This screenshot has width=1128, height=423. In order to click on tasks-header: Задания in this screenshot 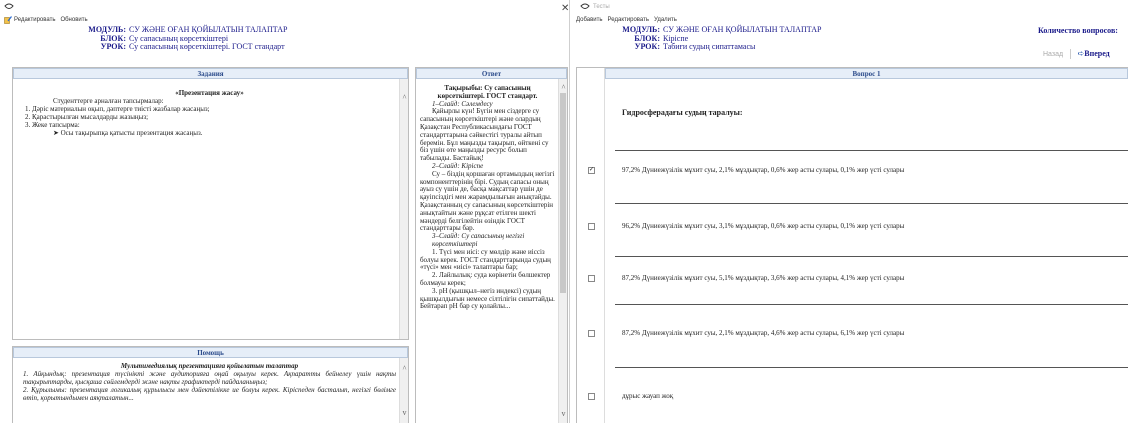, I will do `click(210, 73)`.